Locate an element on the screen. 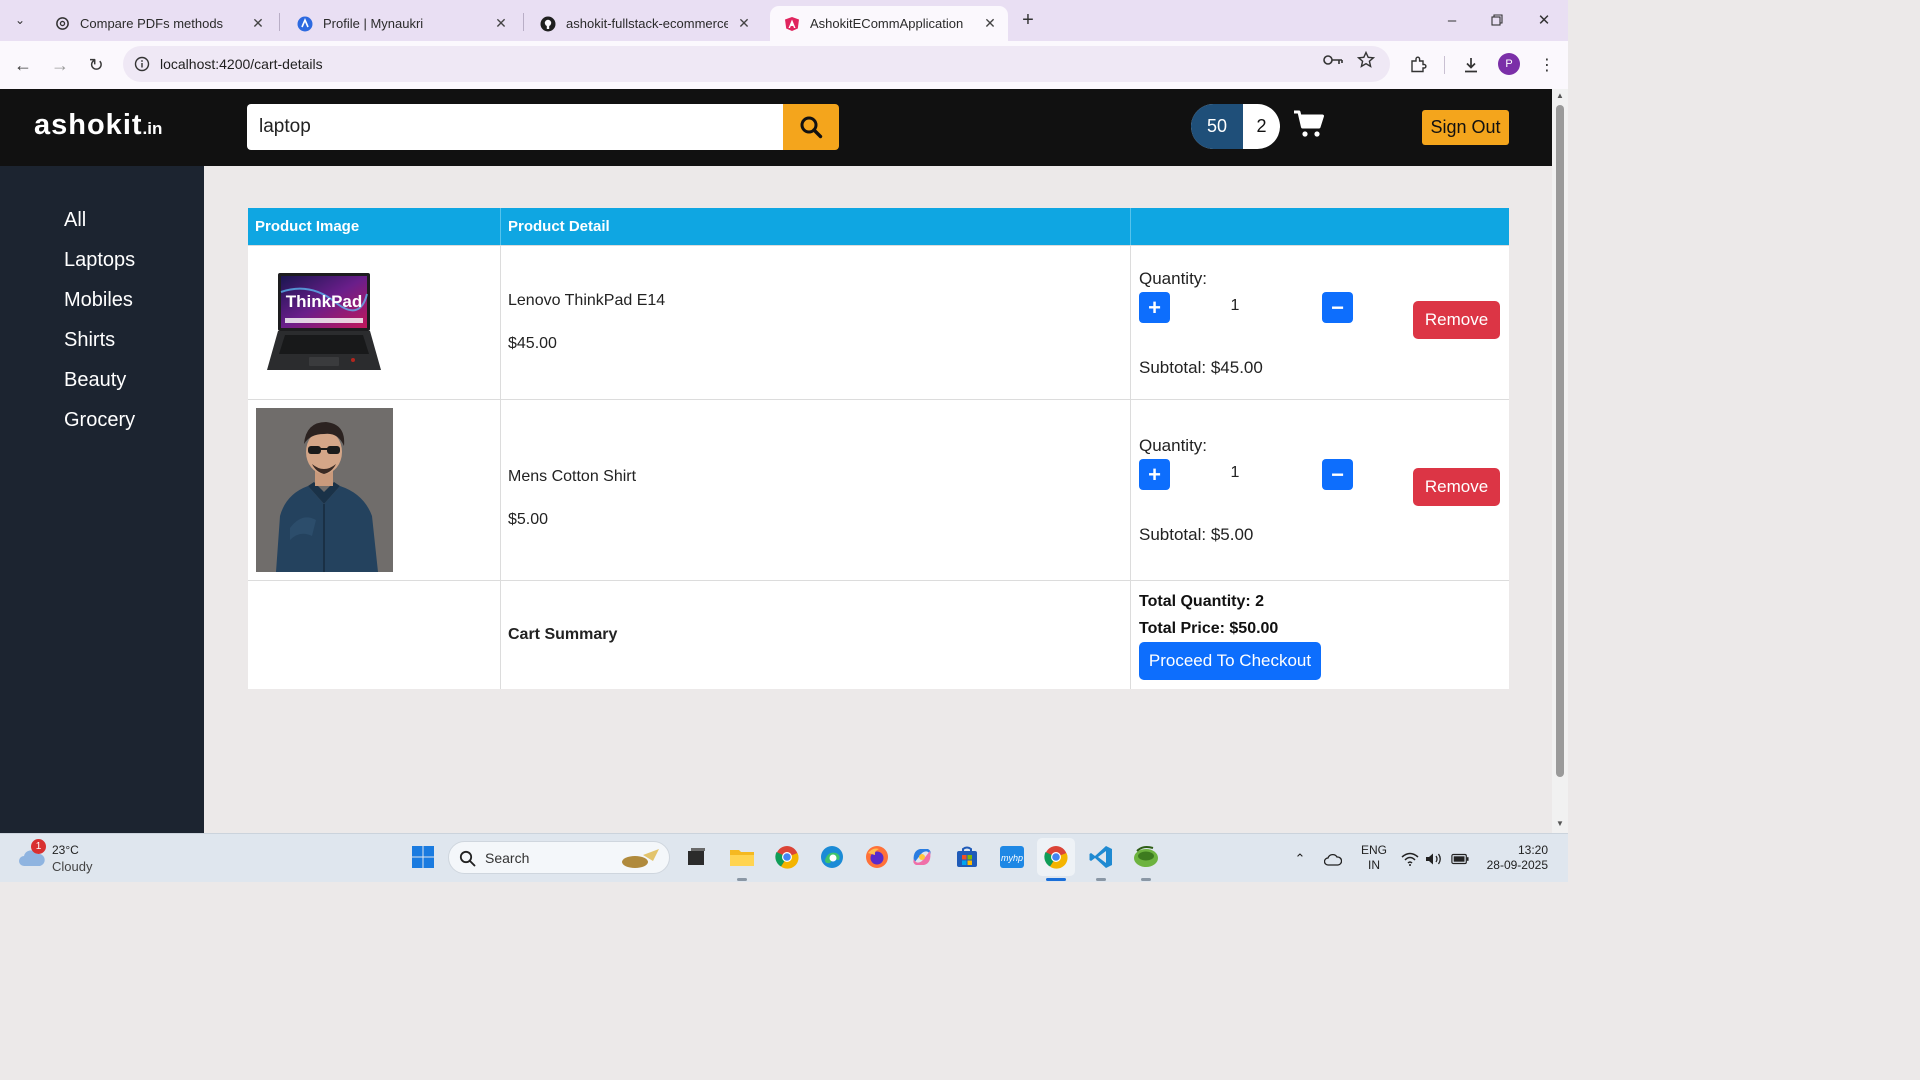 The width and height of the screenshot is (1920, 1080). browser-toolbar: ← → ↻ localhost:4200/cart-details P ⋮ is located at coordinates (784, 65).